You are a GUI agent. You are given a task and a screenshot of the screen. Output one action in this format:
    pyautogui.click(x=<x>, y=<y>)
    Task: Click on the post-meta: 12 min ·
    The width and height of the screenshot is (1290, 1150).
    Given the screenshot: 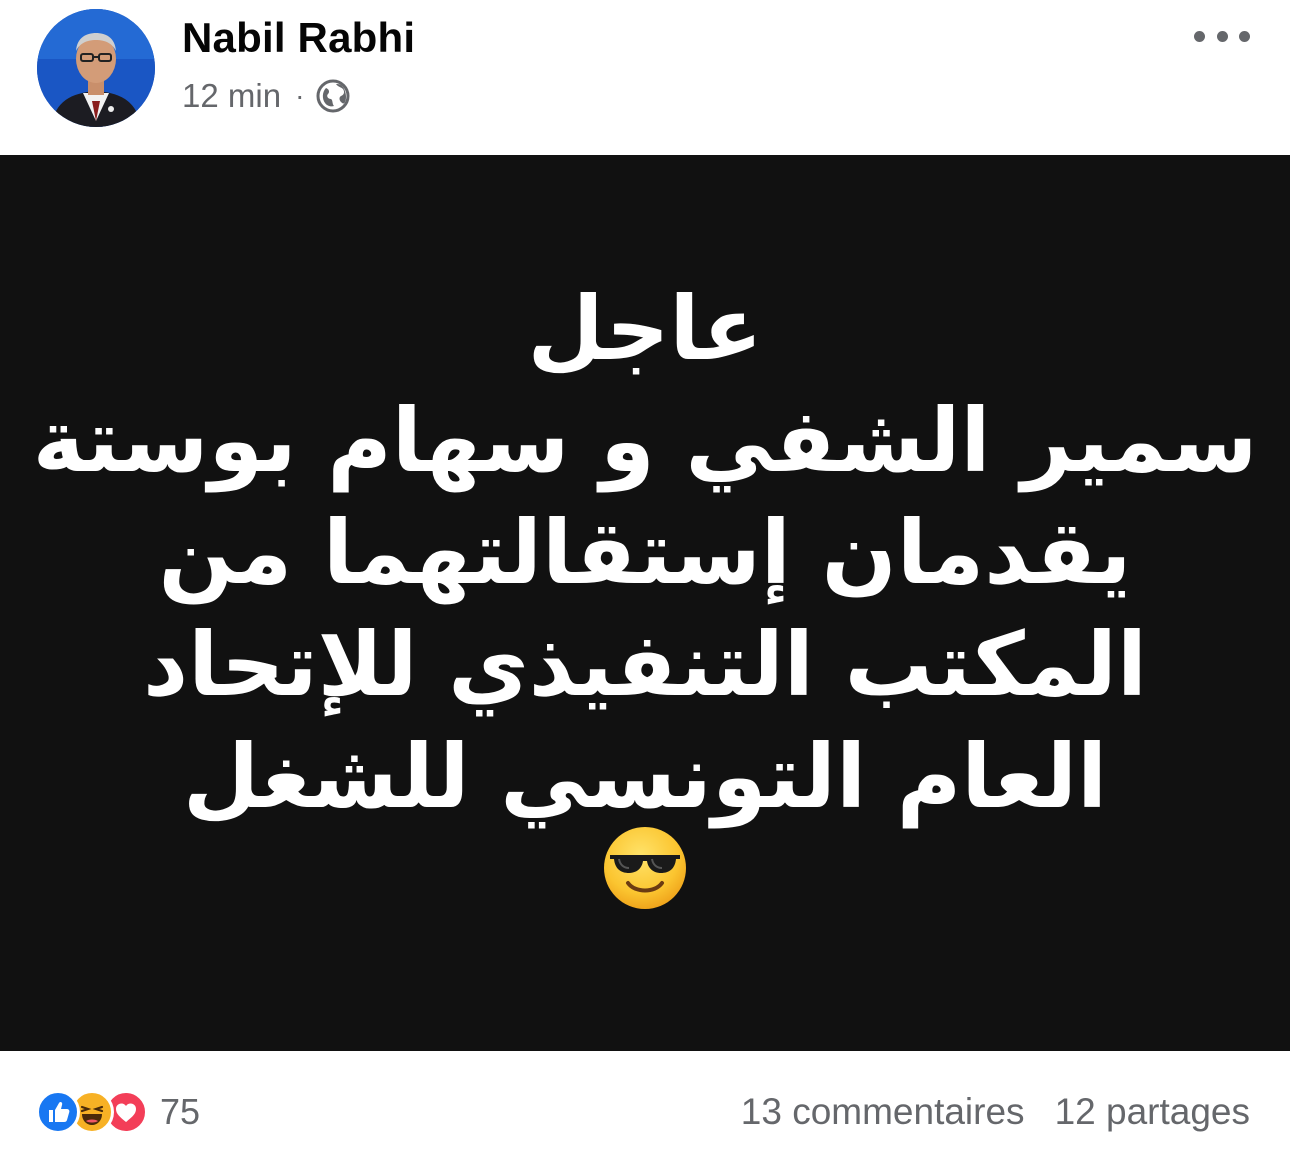 What is the action you would take?
    pyautogui.click(x=266, y=96)
    